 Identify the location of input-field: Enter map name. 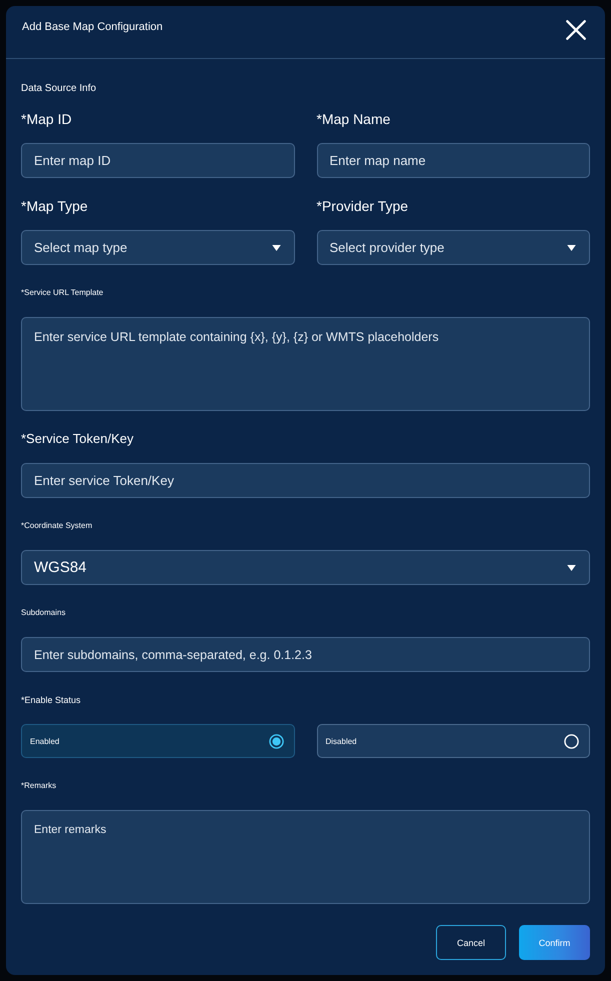
(453, 160).